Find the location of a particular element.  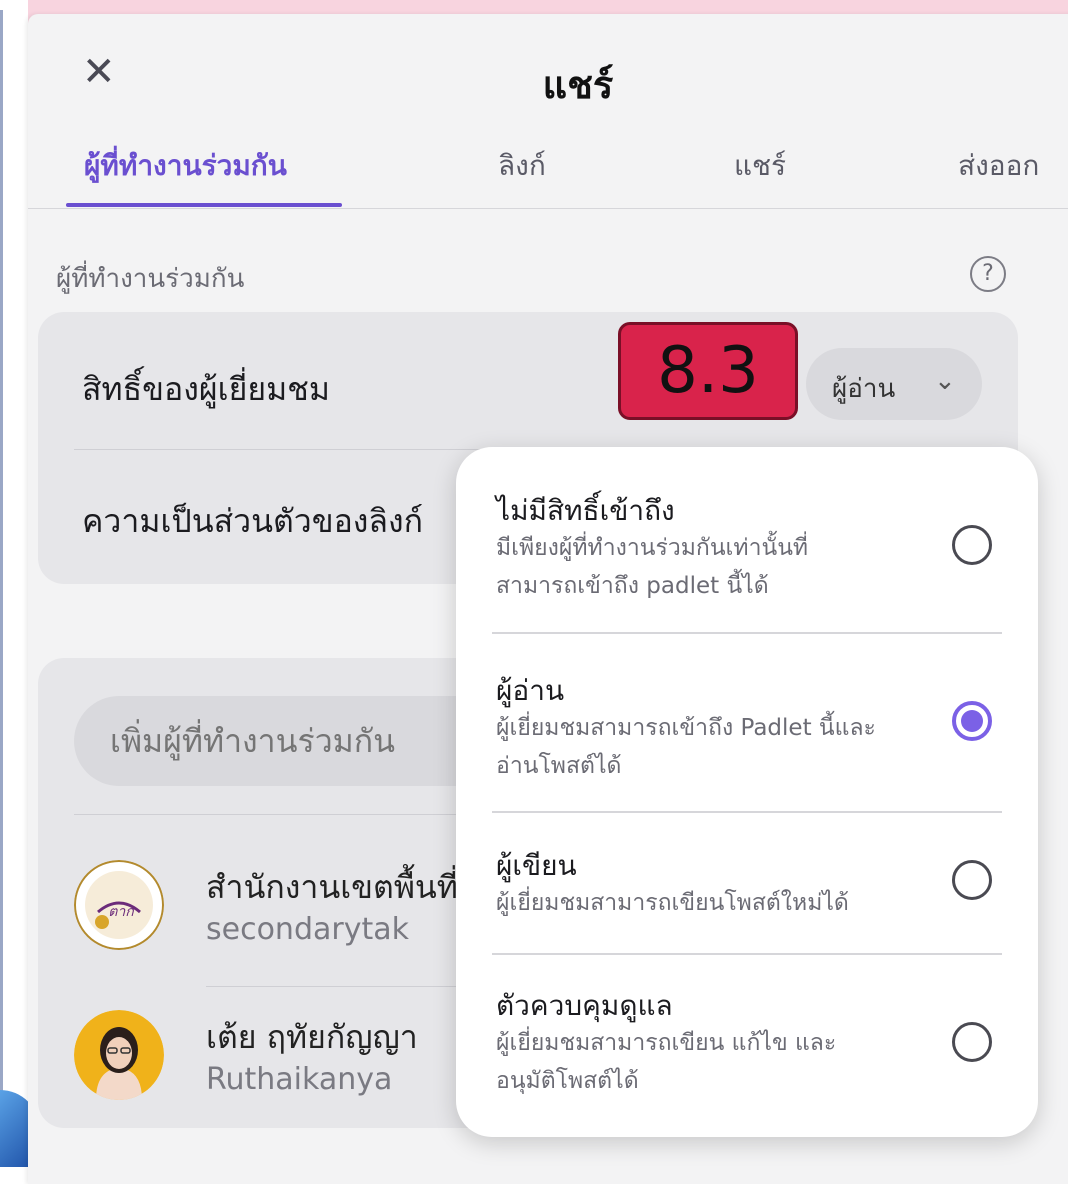

option-title: ผู้เขียน is located at coordinates (536, 865).